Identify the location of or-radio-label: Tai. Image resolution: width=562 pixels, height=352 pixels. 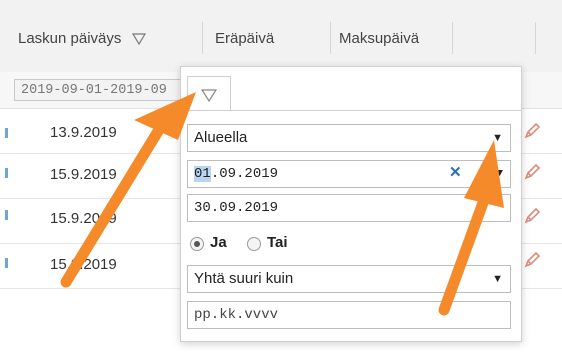
(277, 242).